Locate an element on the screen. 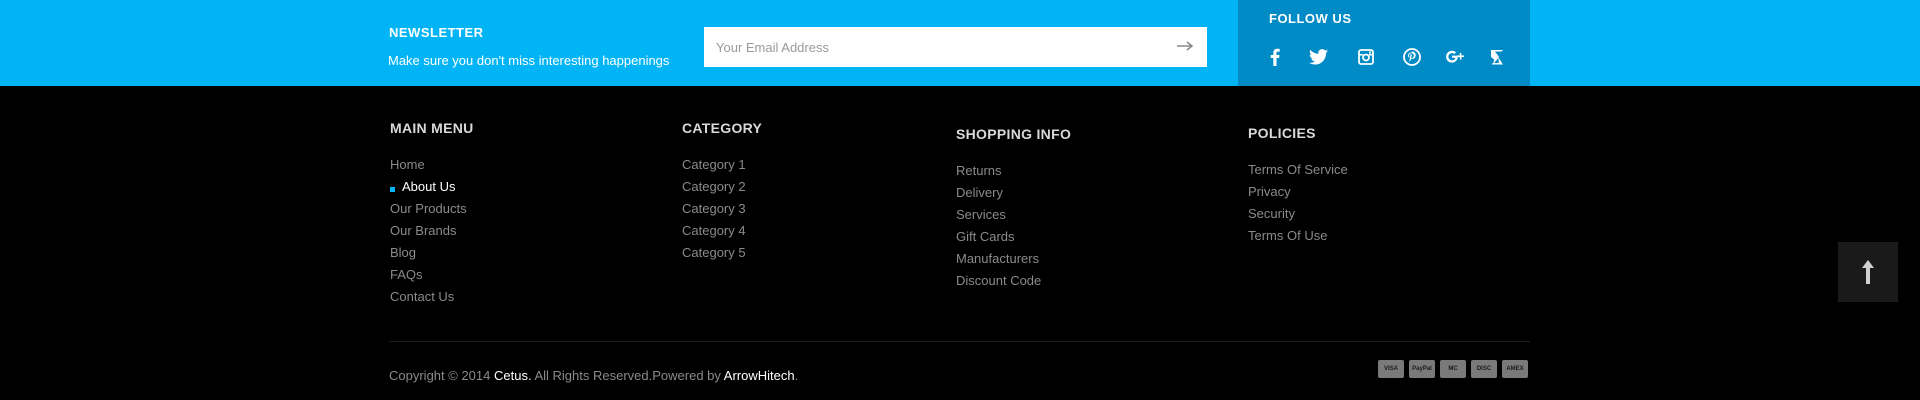 The height and width of the screenshot is (400, 1920). payment-methods: VISA PayPal MC DISC AMEX is located at coordinates (1453, 369).